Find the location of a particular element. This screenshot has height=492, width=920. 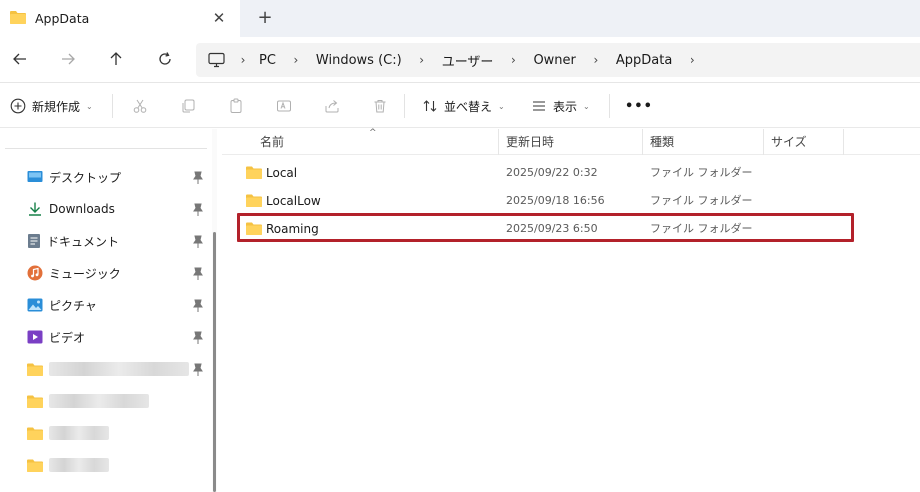

computer-icon is located at coordinates (216, 60).